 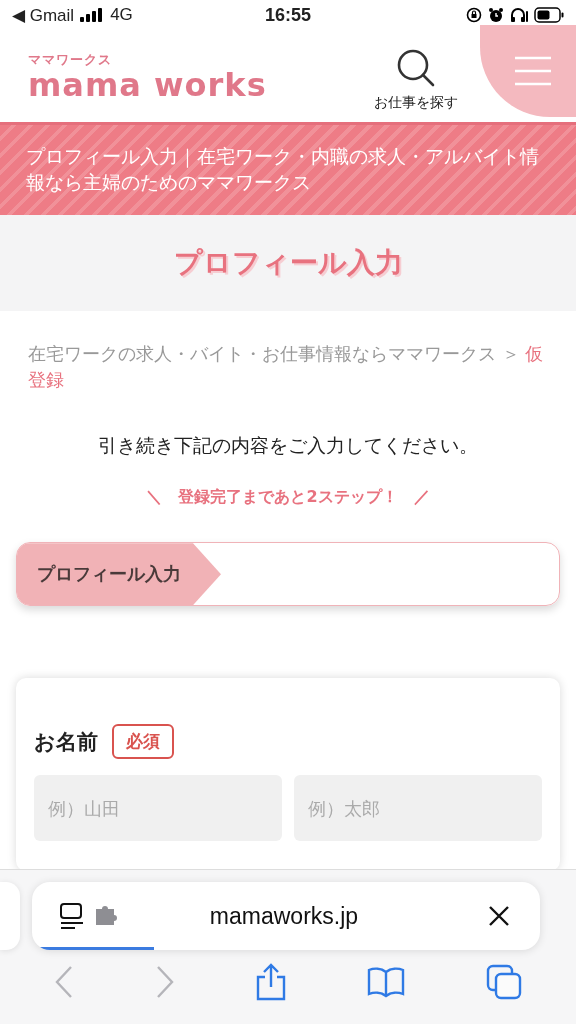 I want to click on page-title: プロフィール入力, so click(x=288, y=263).